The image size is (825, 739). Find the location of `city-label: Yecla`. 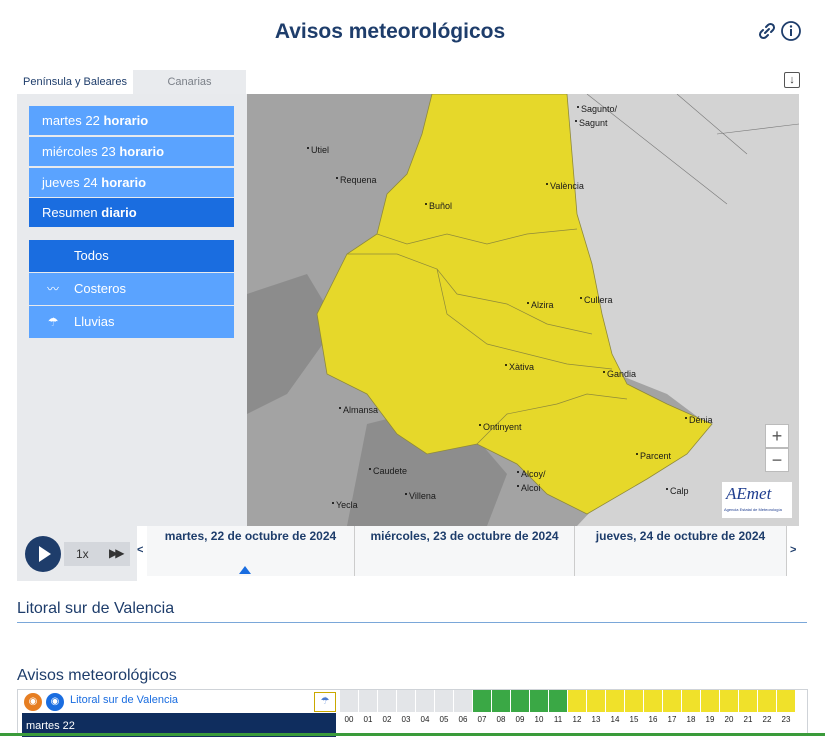

city-label: Yecla is located at coordinates (345, 505).